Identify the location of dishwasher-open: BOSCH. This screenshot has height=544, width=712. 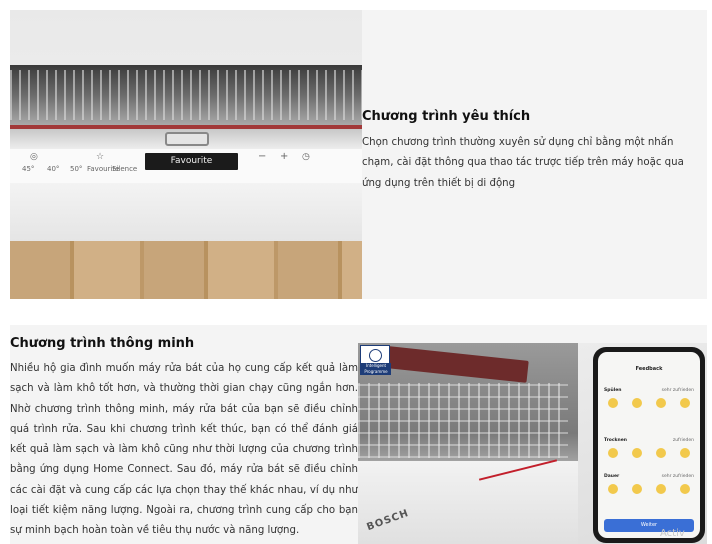
(468, 443).